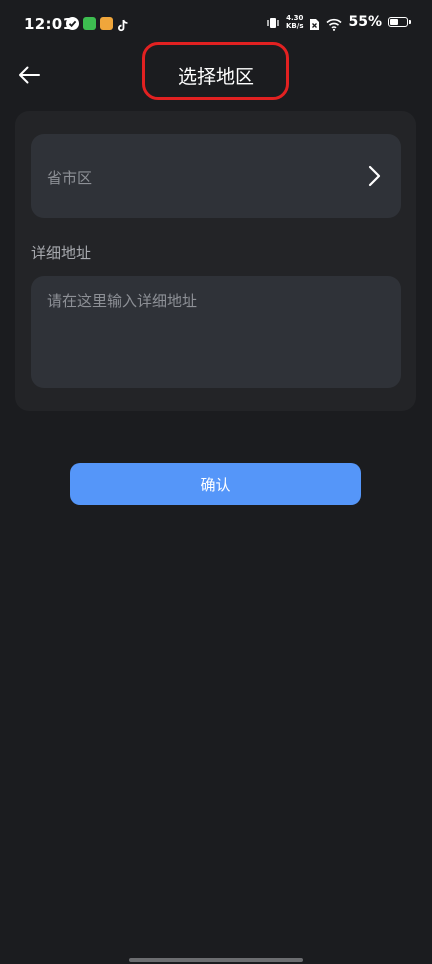 The height and width of the screenshot is (964, 432). What do you see at coordinates (273, 22) in the screenshot?
I see `vibrate-icon` at bounding box center [273, 22].